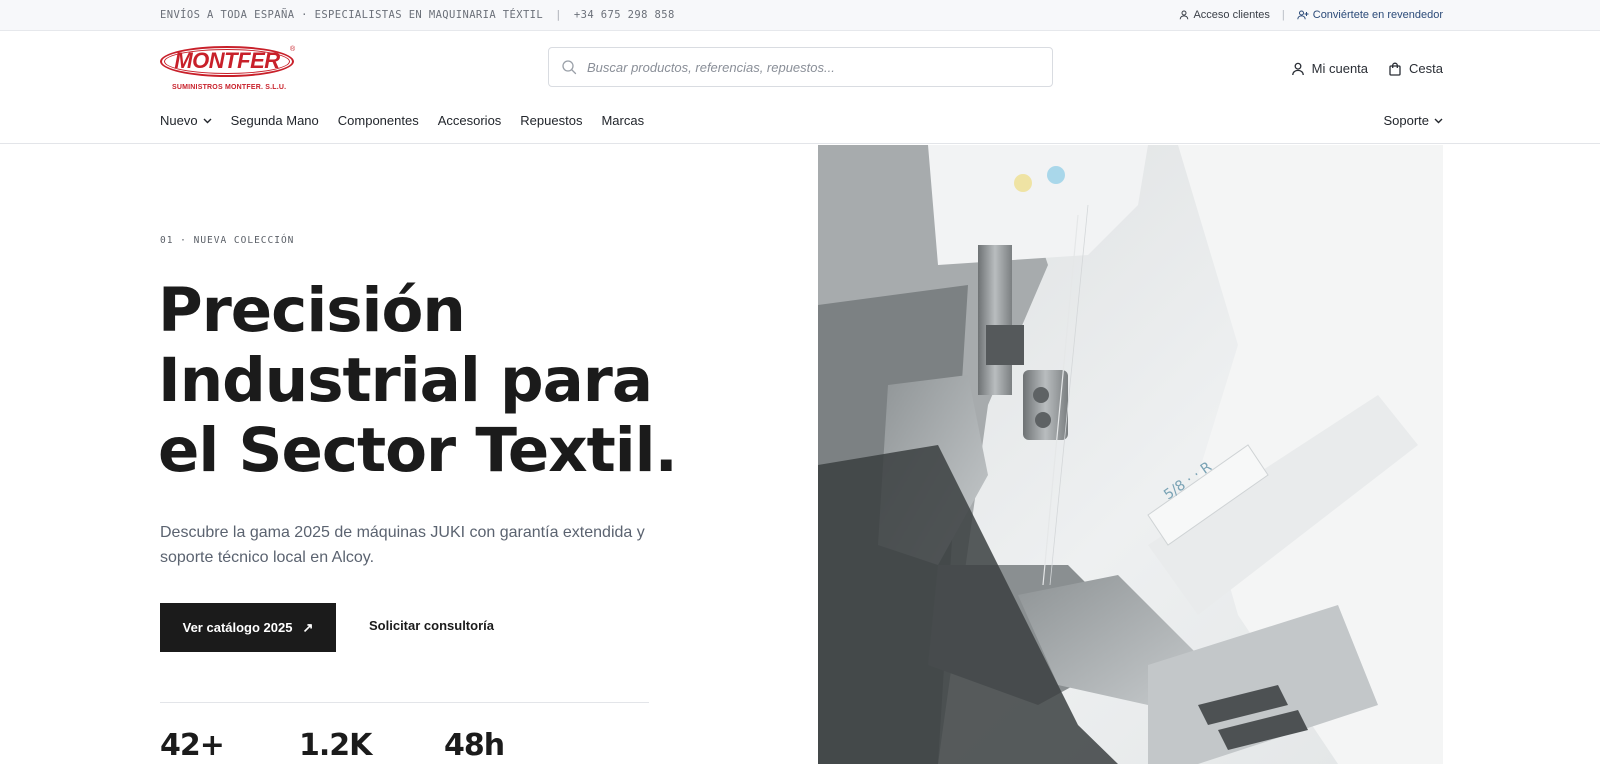 Image resolution: width=1600 pixels, height=764 pixels. I want to click on client-access-label: Acceso clientes, so click(1231, 15).